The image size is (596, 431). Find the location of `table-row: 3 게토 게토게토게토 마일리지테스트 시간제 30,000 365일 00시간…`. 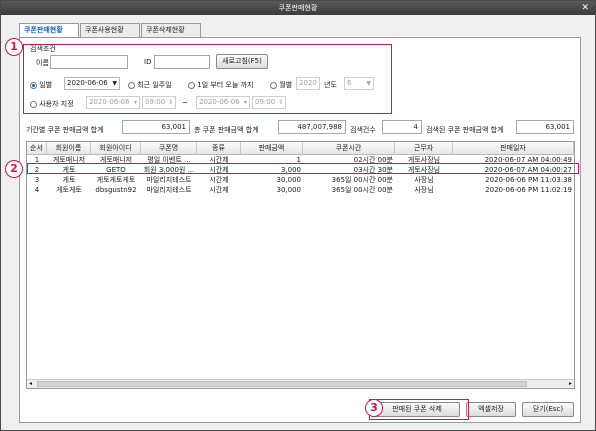

table-row: 3 게토 게토게토게토 마일리지테스트 시간제 30,000 365일 00시간… is located at coordinates (300, 180).